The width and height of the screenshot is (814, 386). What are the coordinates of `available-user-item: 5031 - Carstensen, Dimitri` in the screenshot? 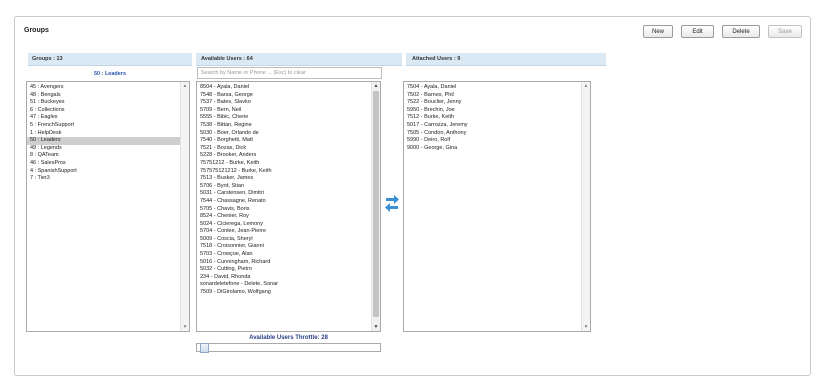 It's located at (288, 194).